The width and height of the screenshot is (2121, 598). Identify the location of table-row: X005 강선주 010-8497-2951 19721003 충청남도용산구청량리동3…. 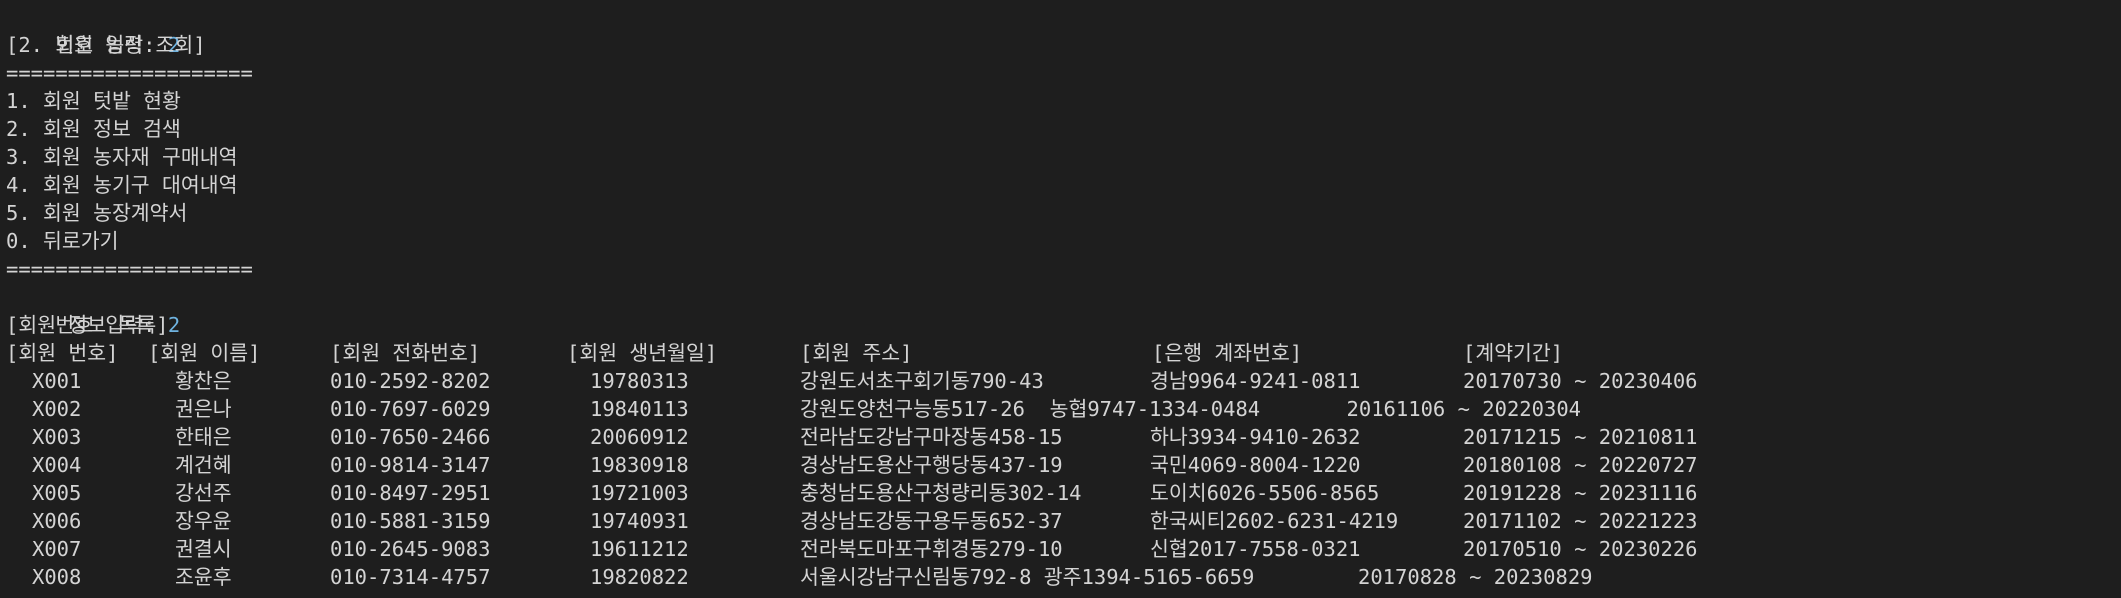
(1060, 493).